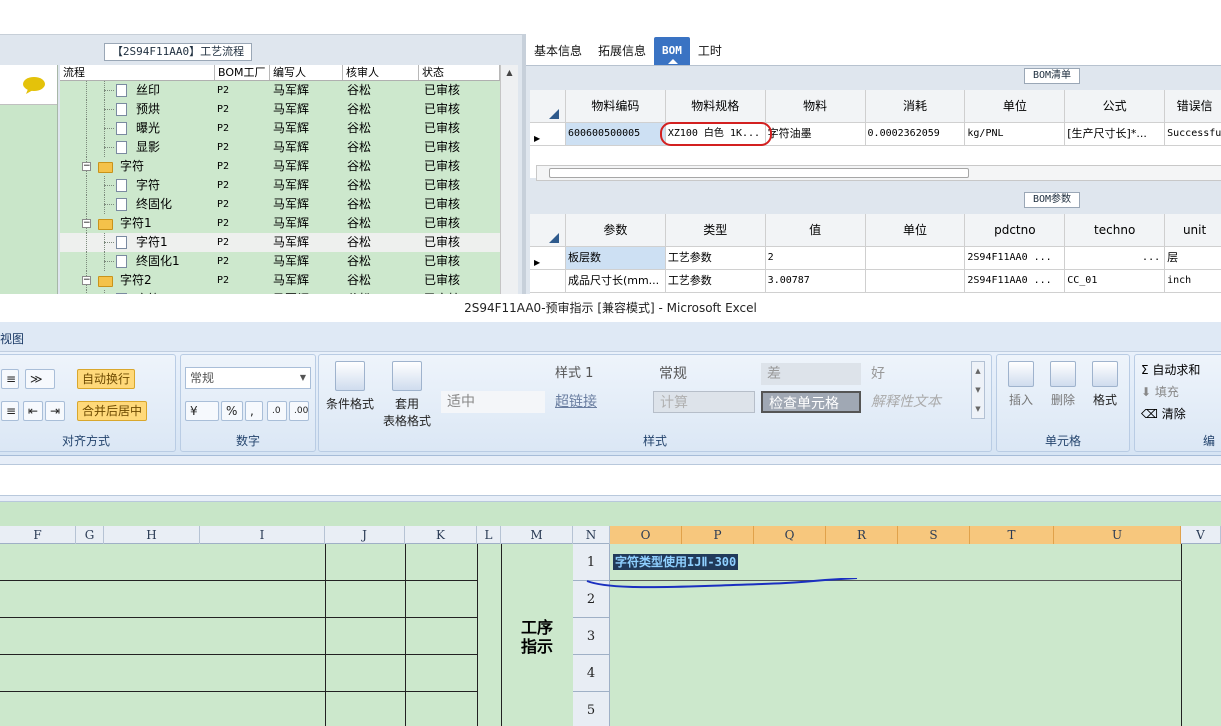  What do you see at coordinates (759, 173) in the screenshot?
I see `scroll-thumb` at bounding box center [759, 173].